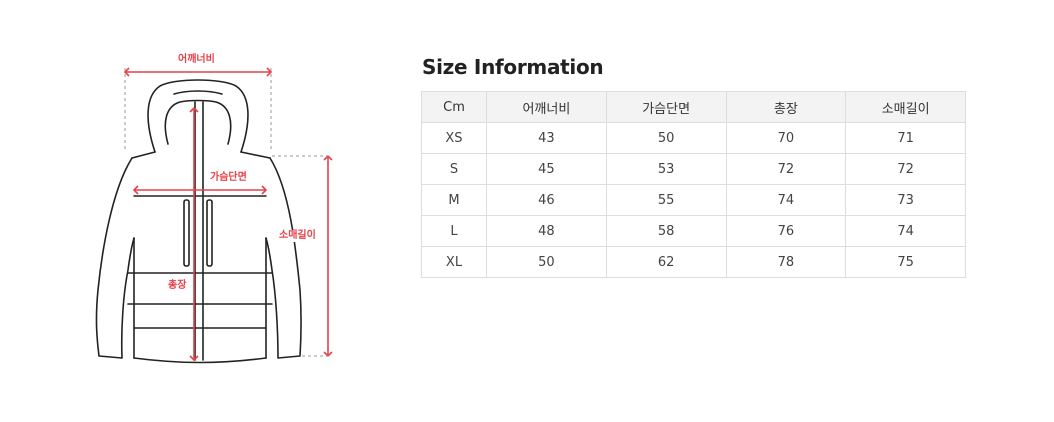 The width and height of the screenshot is (1054, 422). I want to click on column-header-shoulder: 어깨너비, so click(546, 107).